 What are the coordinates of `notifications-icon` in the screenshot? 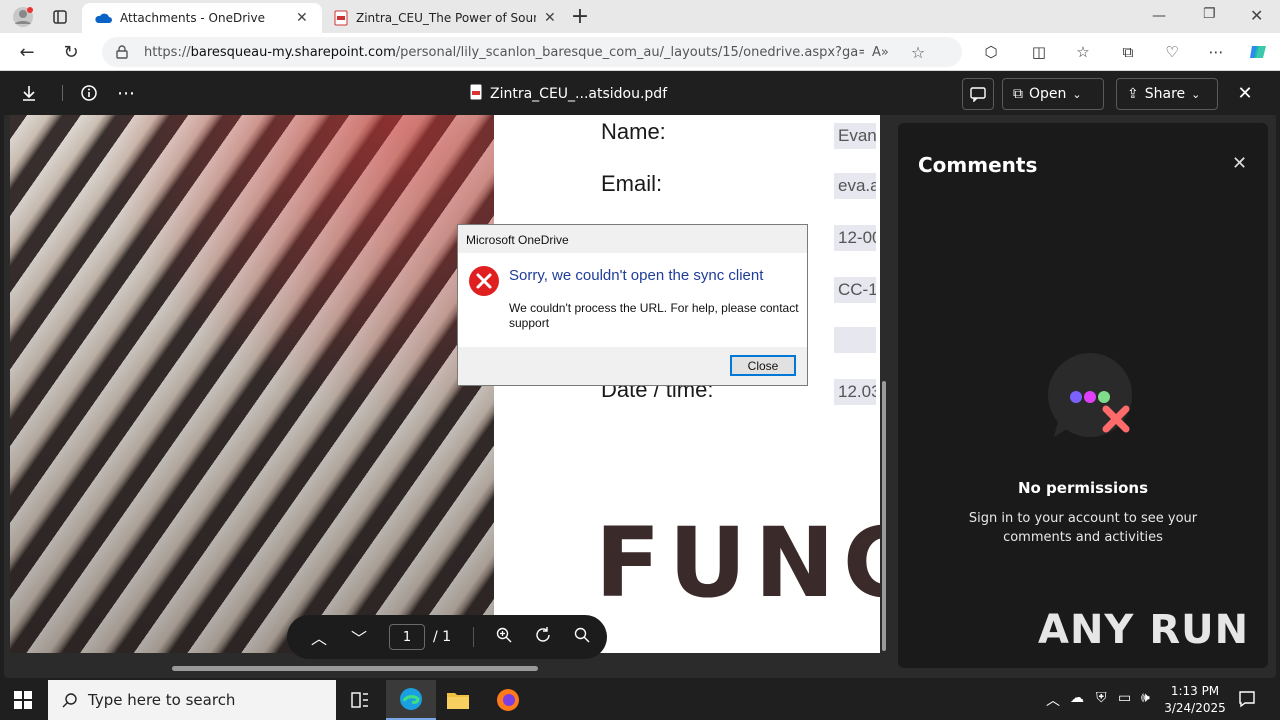 It's located at (1247, 701).